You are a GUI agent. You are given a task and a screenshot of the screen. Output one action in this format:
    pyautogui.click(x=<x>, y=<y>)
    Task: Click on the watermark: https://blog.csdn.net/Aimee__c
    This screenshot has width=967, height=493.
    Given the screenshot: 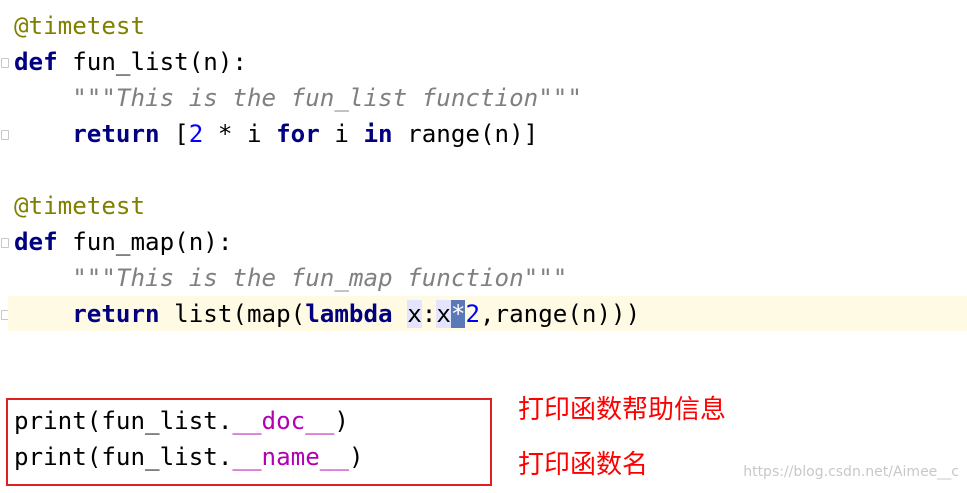 What is the action you would take?
    pyautogui.click(x=851, y=472)
    